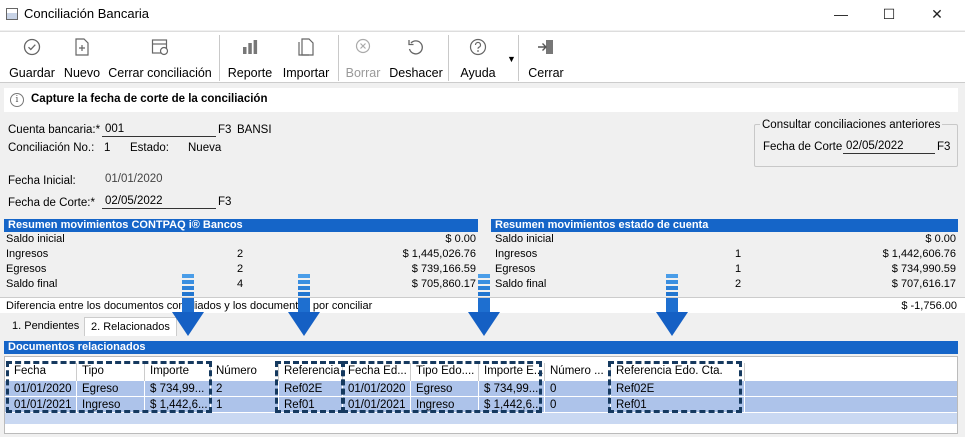  What do you see at coordinates (159, 129) in the screenshot?
I see `account-input: 001` at bounding box center [159, 129].